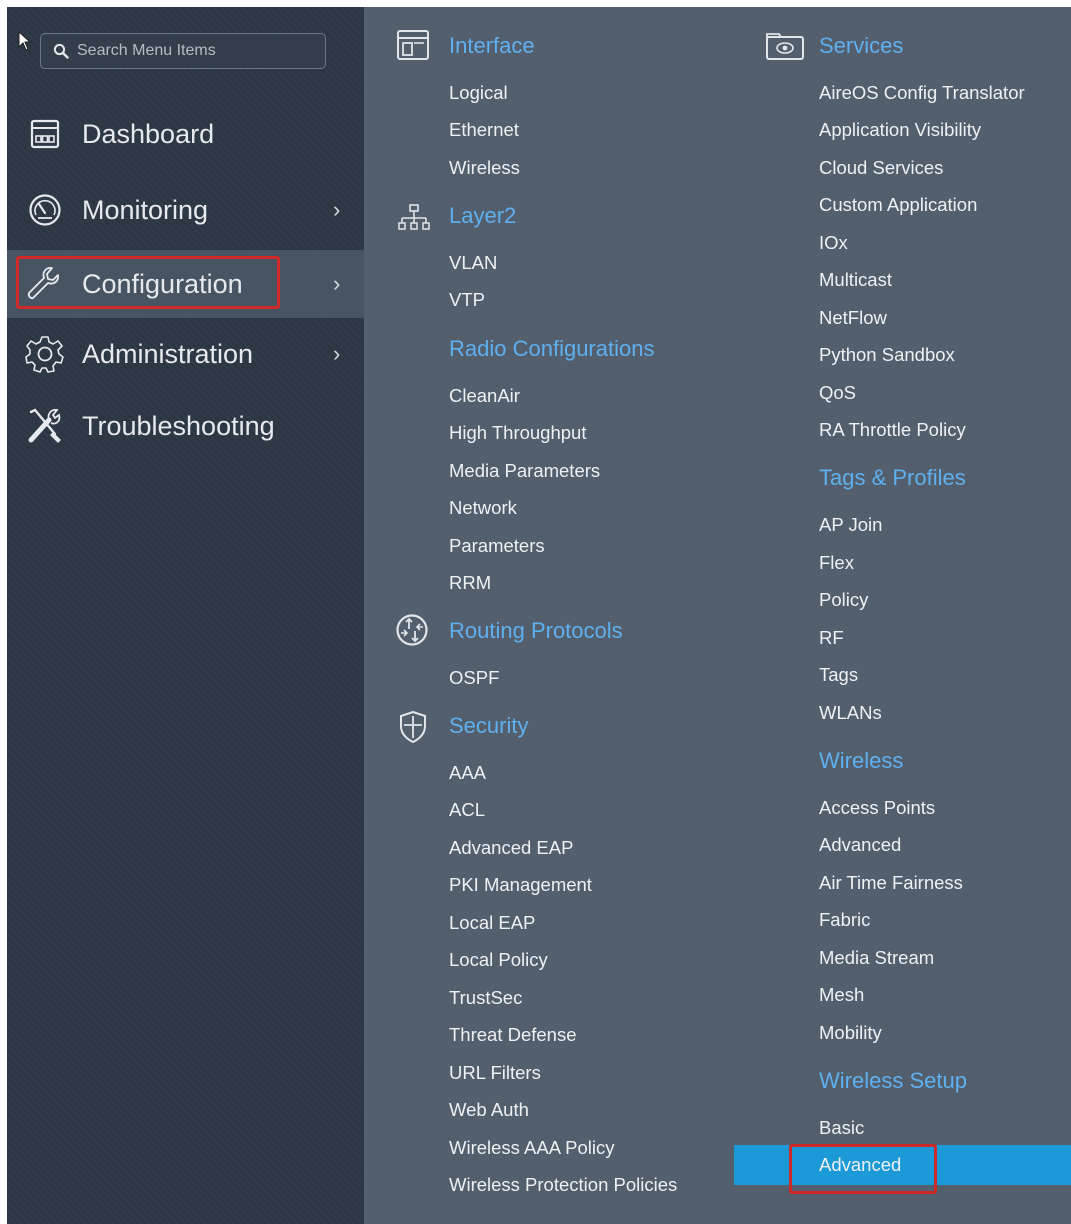 The image size is (1071, 1224). Describe the element at coordinates (532, 1148) in the screenshot. I see `menu-item-wireless-aaa-policy: Wireless AAA Policy` at that location.